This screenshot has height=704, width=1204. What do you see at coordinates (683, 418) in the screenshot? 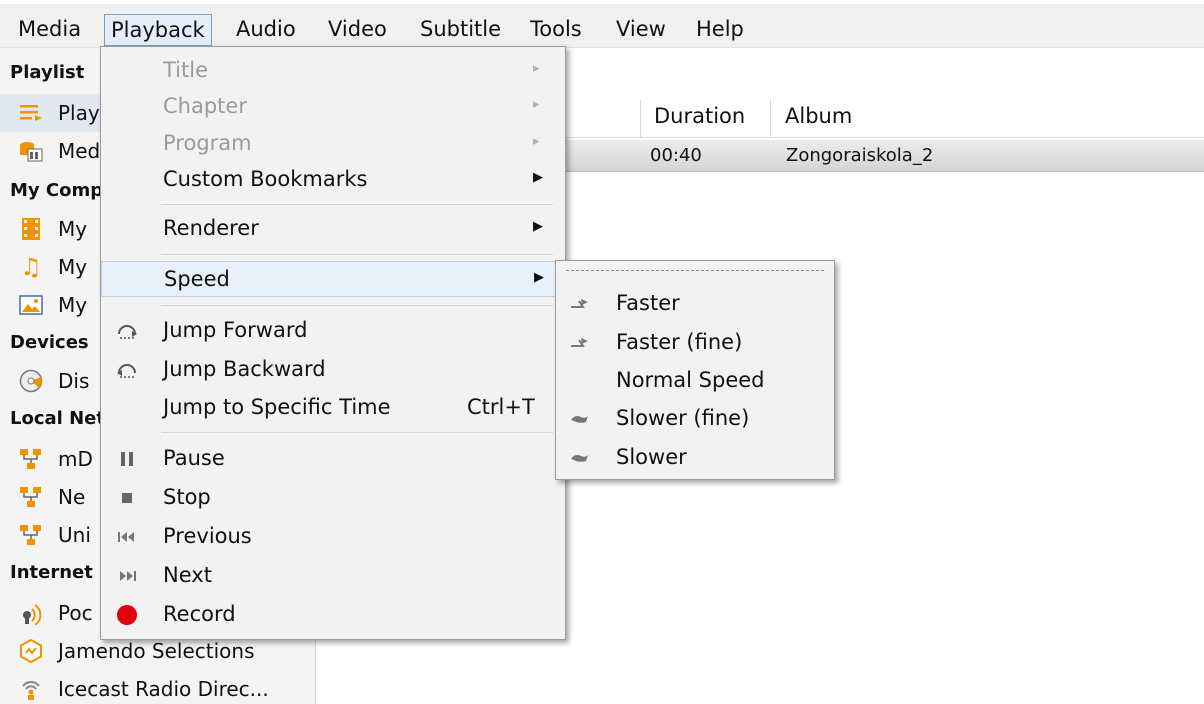
I see `speed-item-label: Slower (fine)` at bounding box center [683, 418].